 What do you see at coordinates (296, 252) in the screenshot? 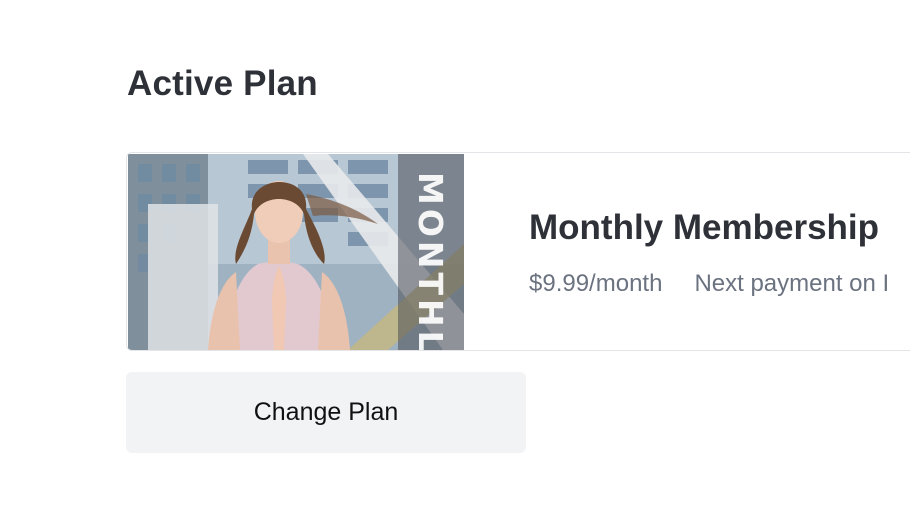
I see `plan-image: MONTHLY` at bounding box center [296, 252].